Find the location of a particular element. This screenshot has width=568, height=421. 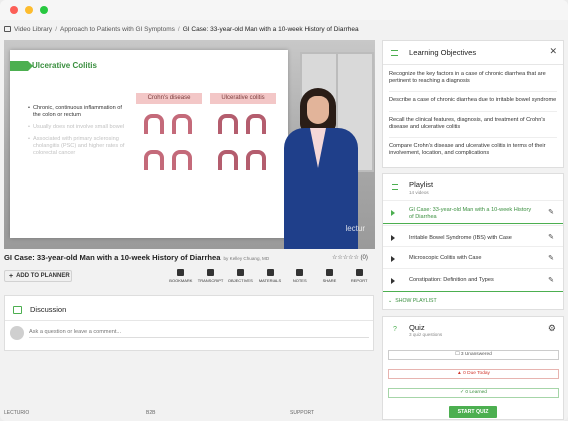

footer-link-lecturio: LECTURIO is located at coordinates (16, 413).